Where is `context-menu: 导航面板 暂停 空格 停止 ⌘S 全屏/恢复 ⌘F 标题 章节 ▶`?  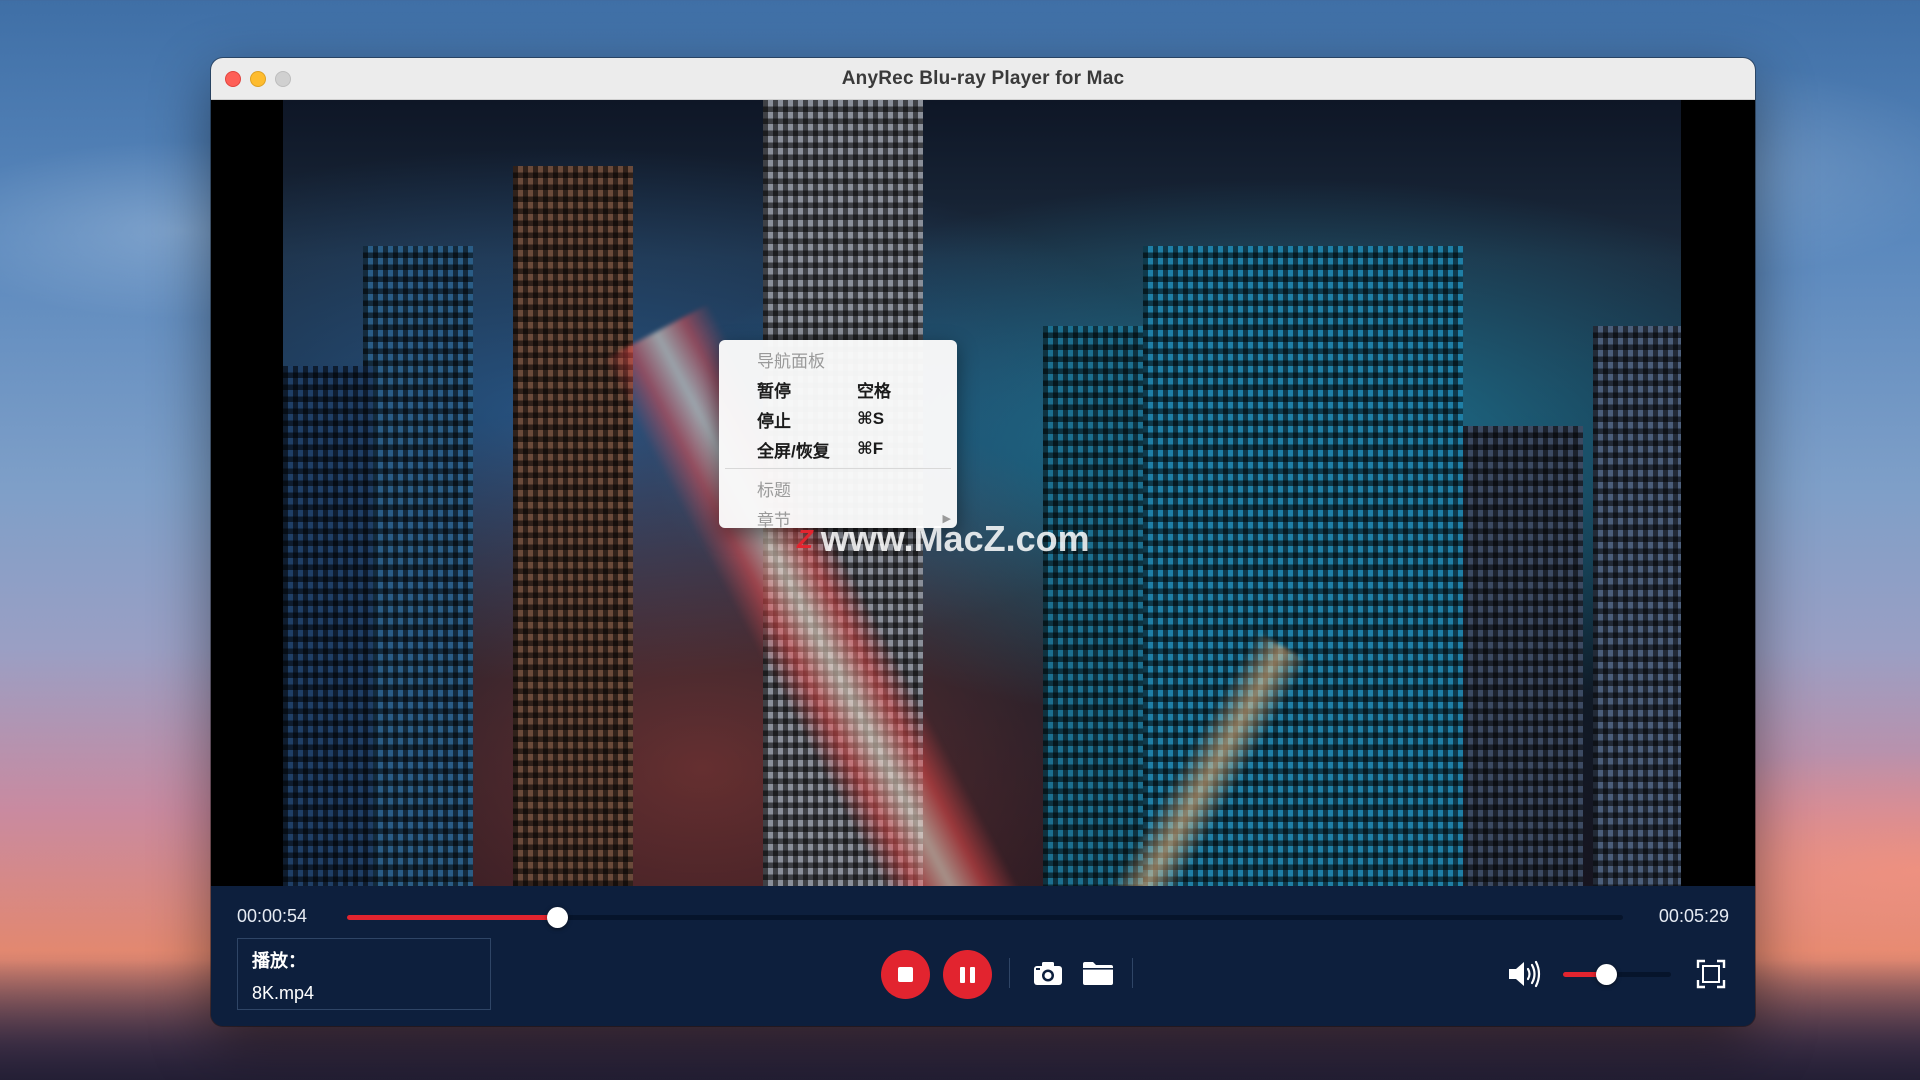 context-menu: 导航面板 暂停 空格 停止 ⌘S 全屏/恢复 ⌘F 标题 章节 ▶ is located at coordinates (838, 435).